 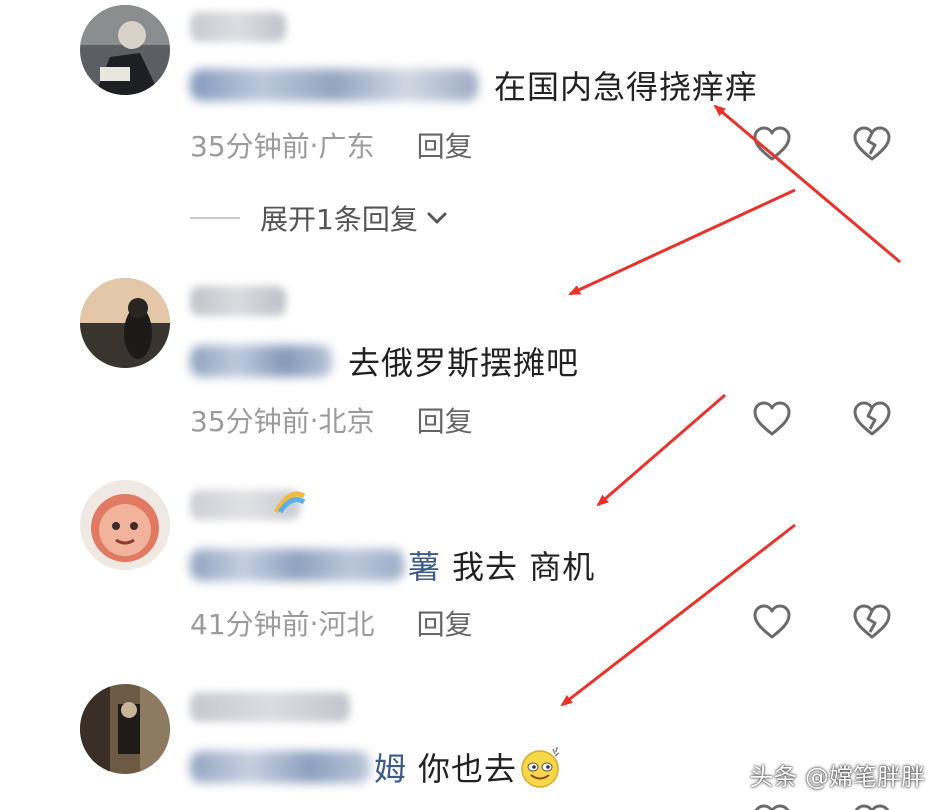 I want to click on comment-meta: 41分钟前 · 河北 回复, so click(x=331, y=623).